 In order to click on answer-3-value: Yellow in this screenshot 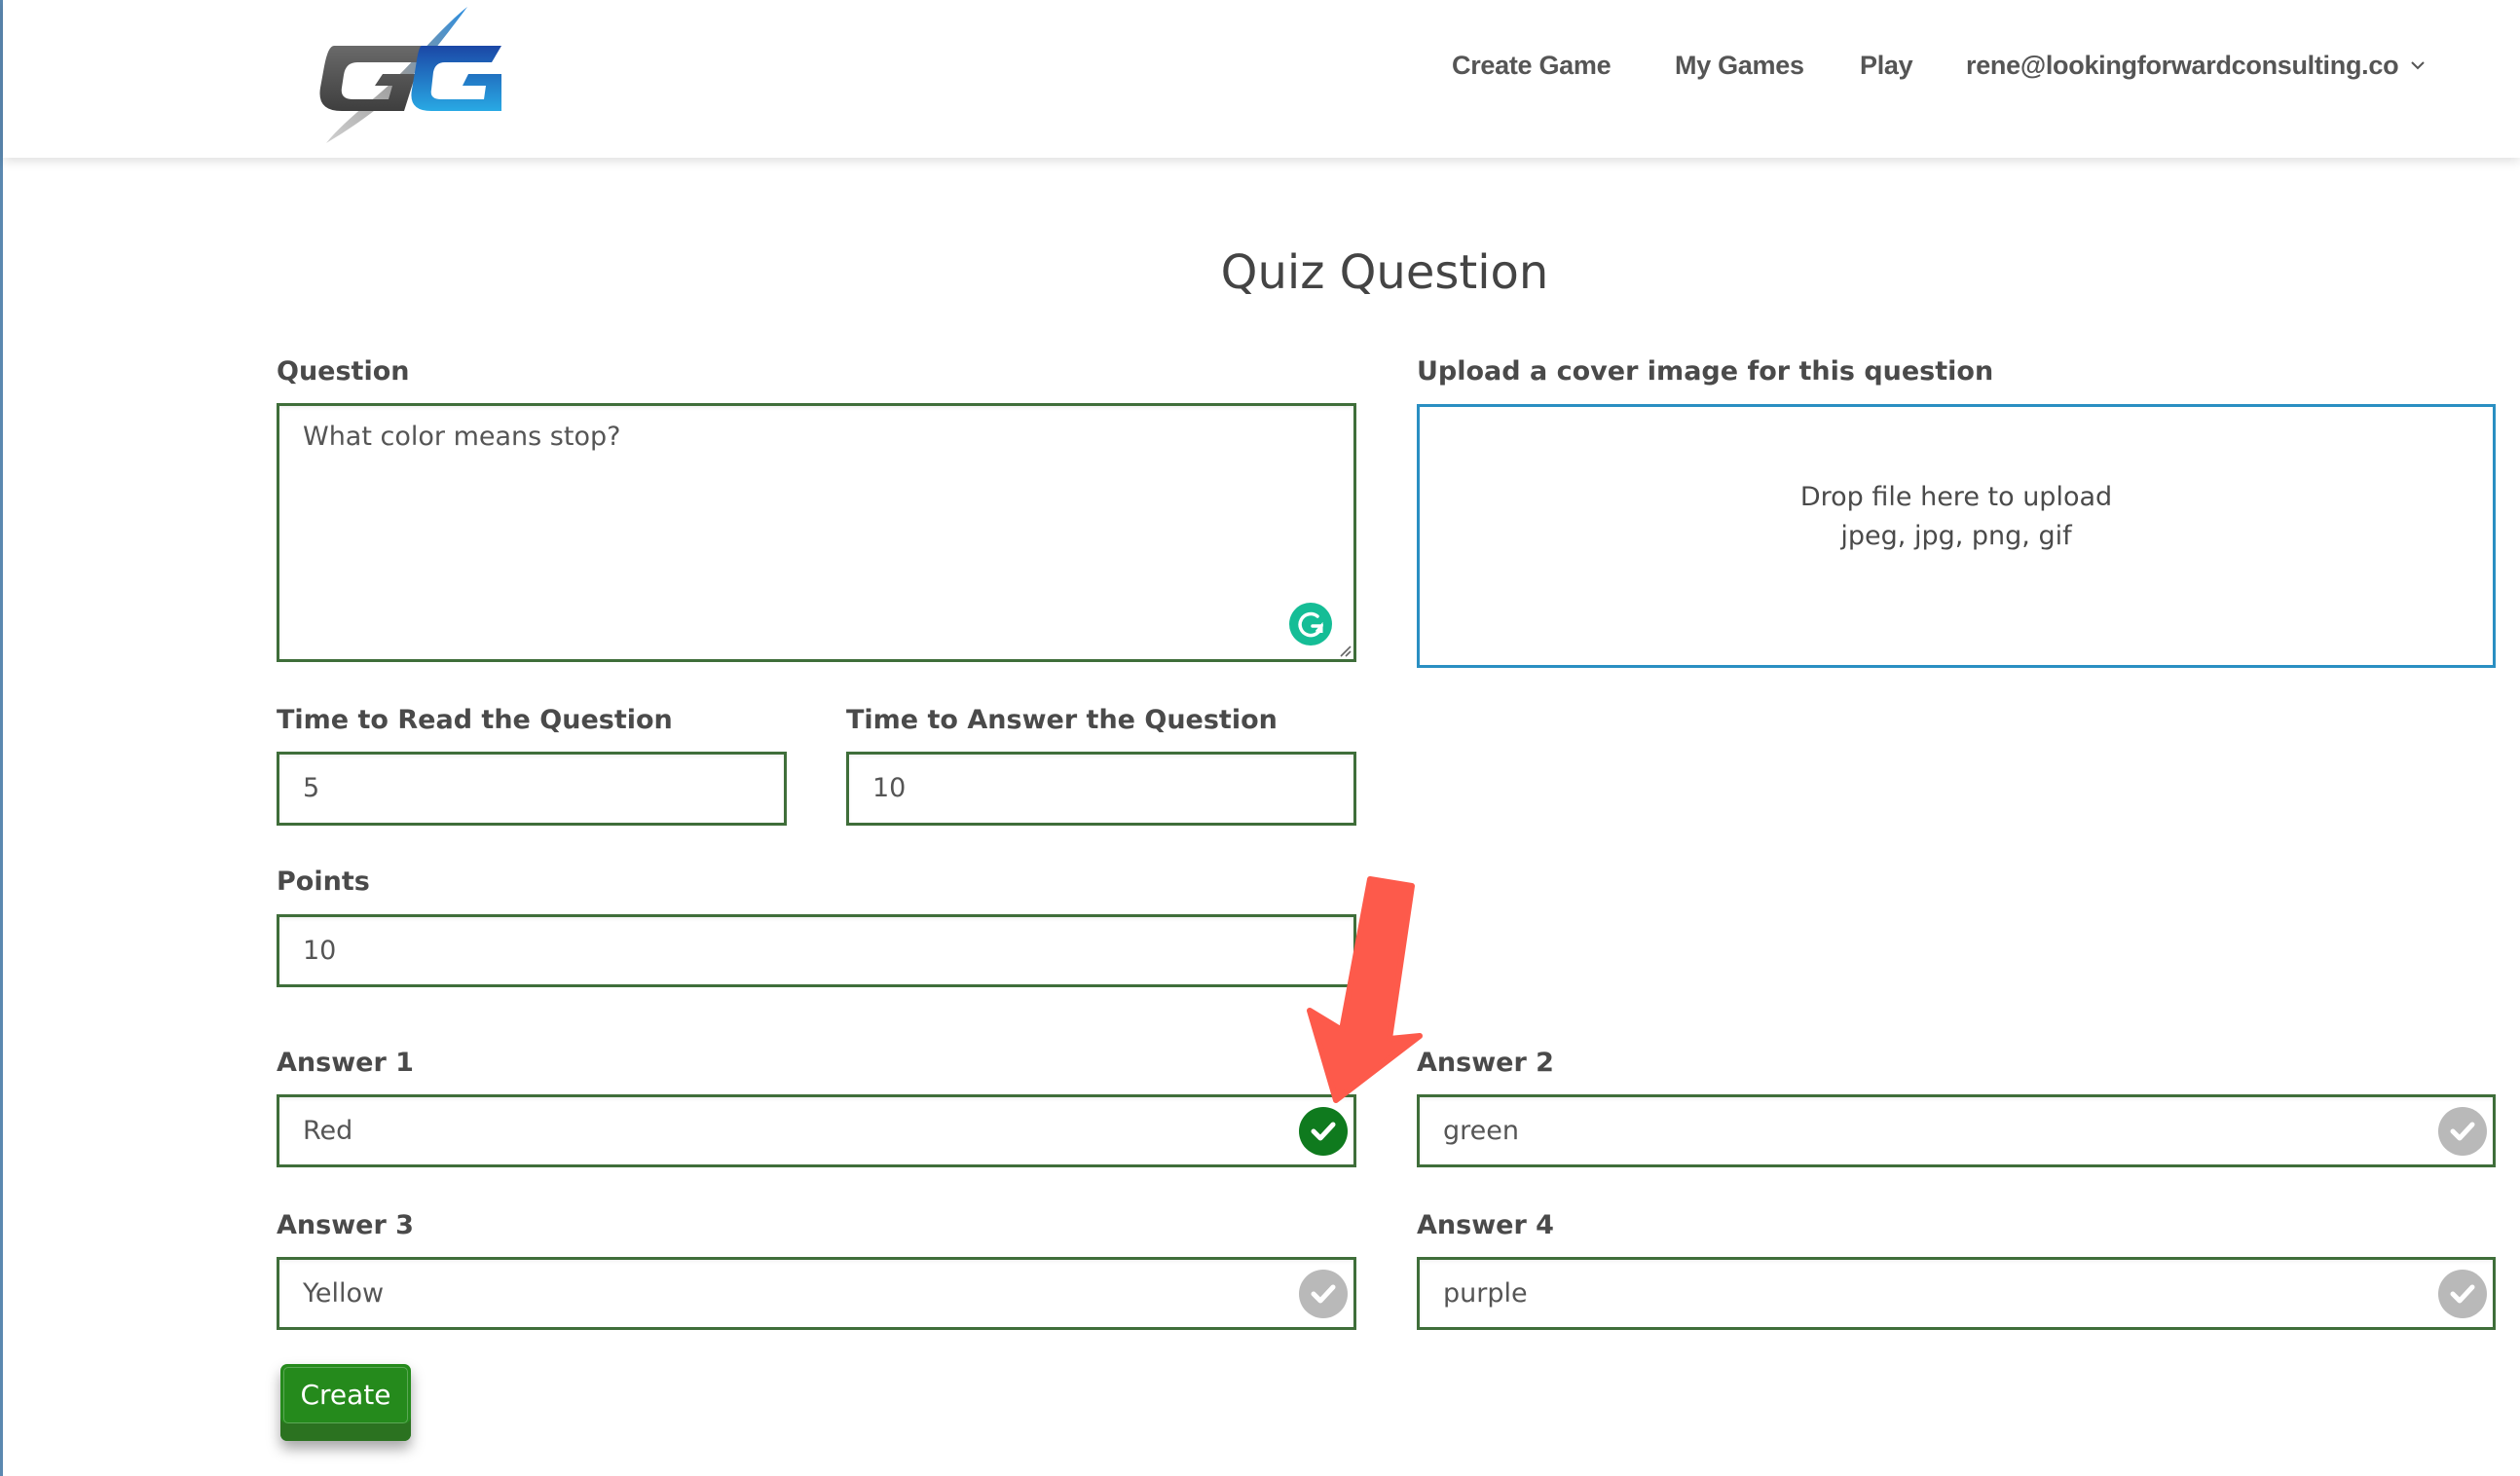, I will do `click(344, 1293)`.